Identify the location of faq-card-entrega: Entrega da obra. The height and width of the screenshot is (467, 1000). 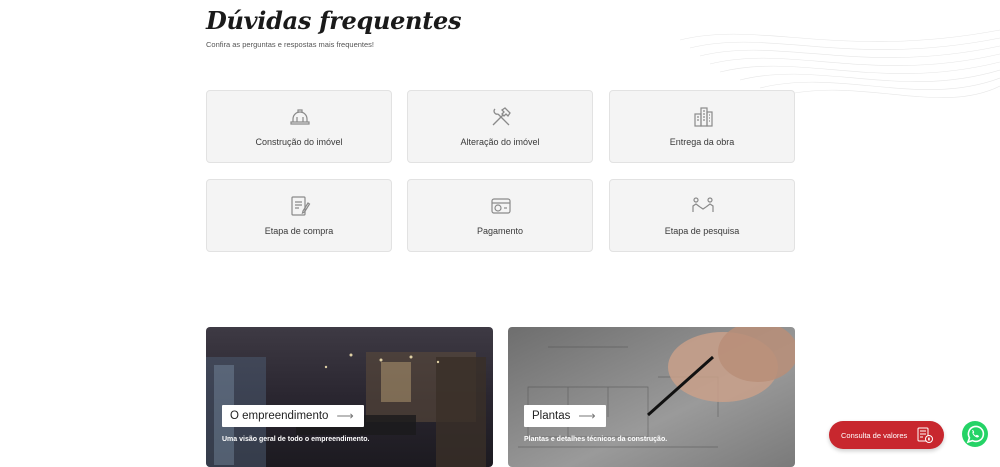
(702, 126).